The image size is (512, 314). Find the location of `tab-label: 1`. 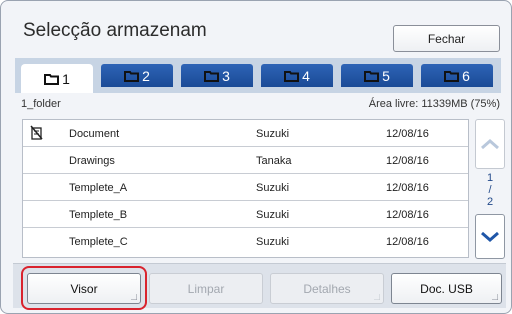

tab-label: 1 is located at coordinates (66, 78).